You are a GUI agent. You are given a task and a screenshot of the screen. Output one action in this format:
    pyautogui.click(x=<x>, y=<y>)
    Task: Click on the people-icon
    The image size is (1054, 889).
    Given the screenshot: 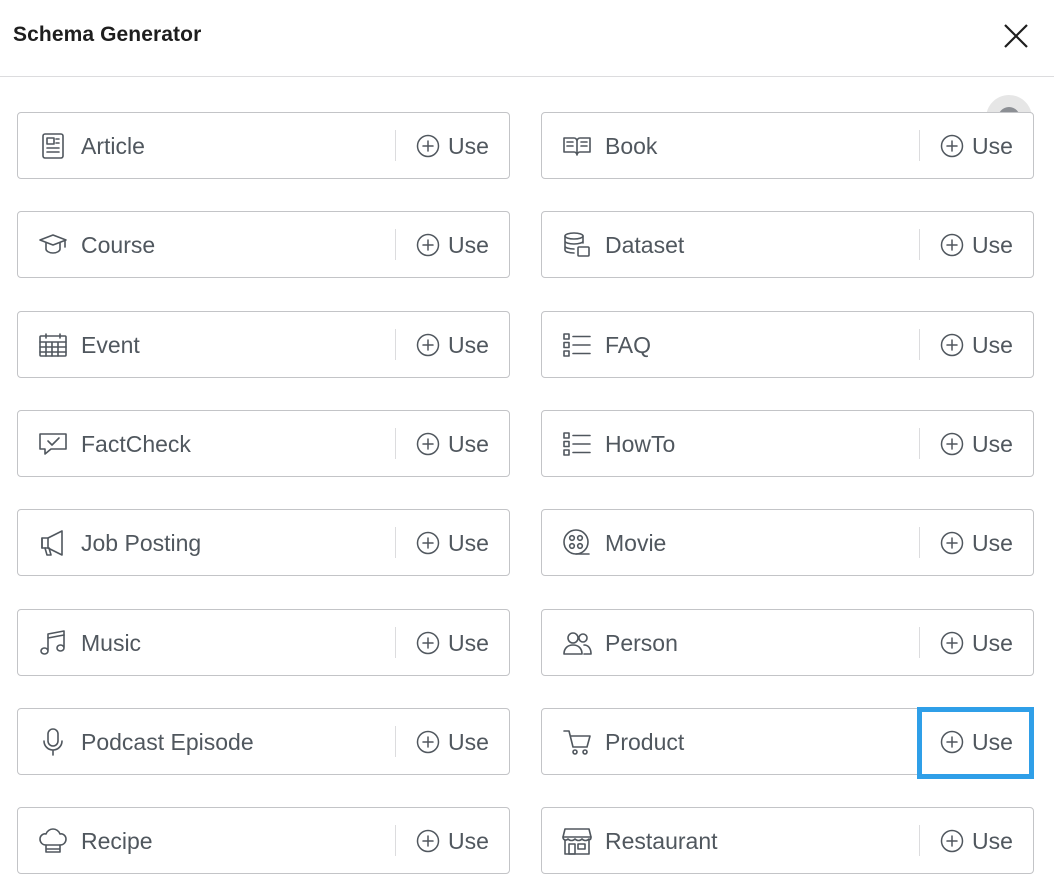 What is the action you would take?
    pyautogui.click(x=577, y=643)
    